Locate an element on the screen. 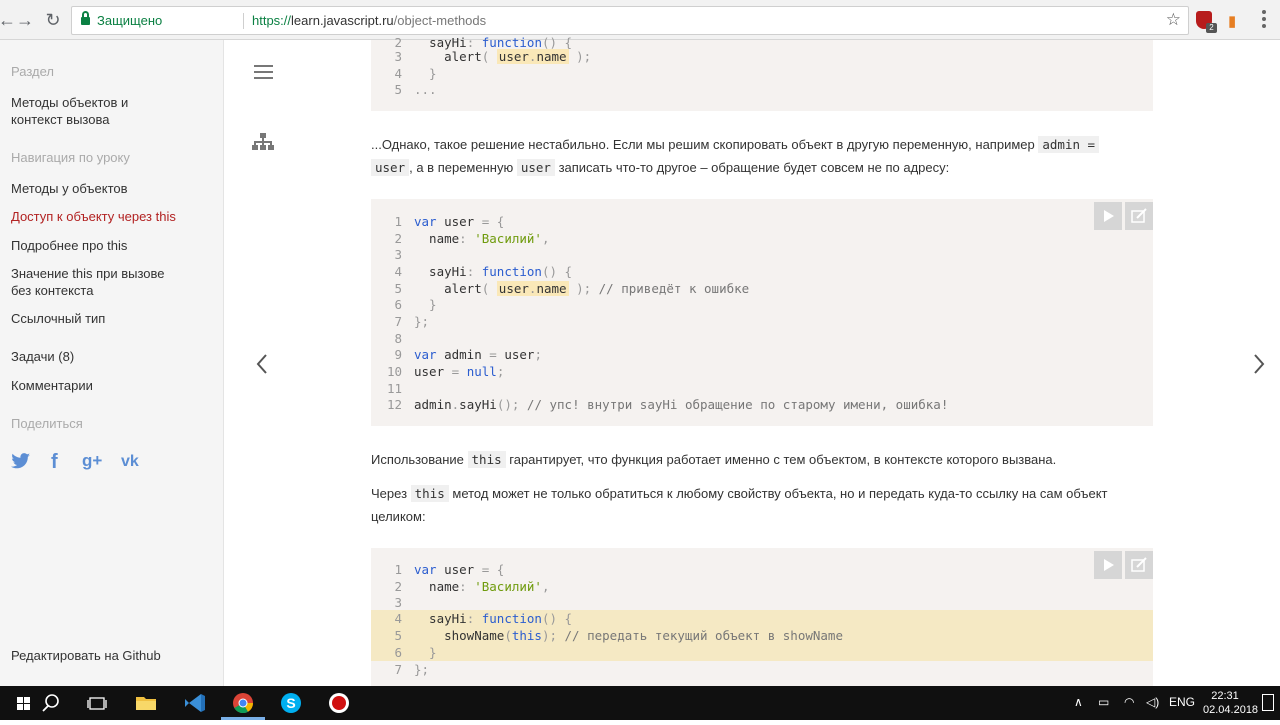 The image size is (1280, 725). ublock-extension-icon: 2 is located at coordinates (1206, 22).